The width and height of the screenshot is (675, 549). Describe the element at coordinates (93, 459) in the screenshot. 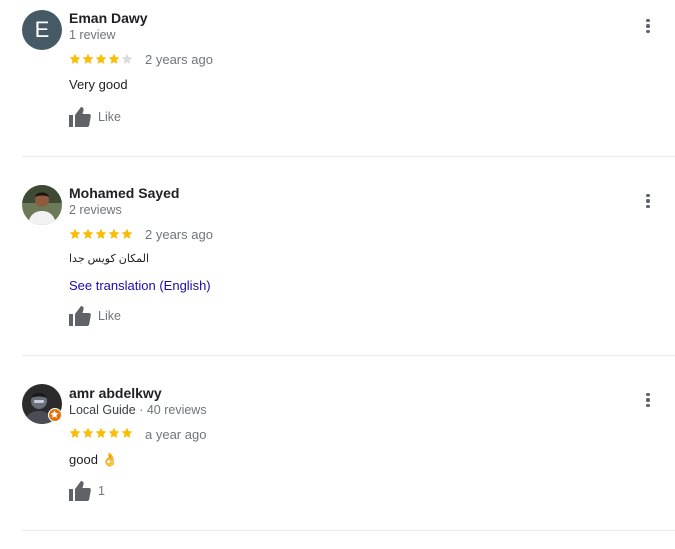

I see `review-text: good 👌` at that location.